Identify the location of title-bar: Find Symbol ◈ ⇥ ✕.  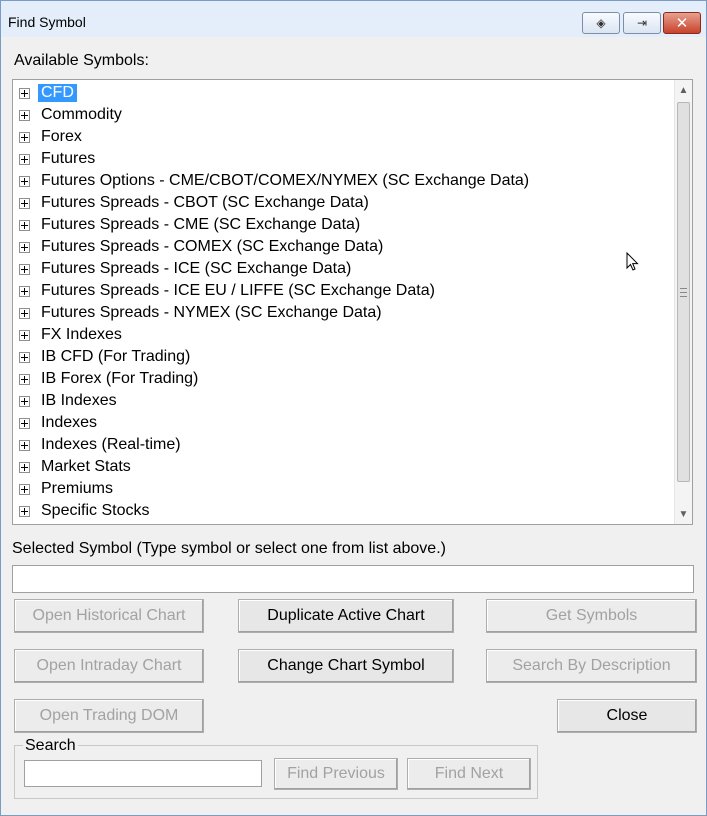
(353, 19).